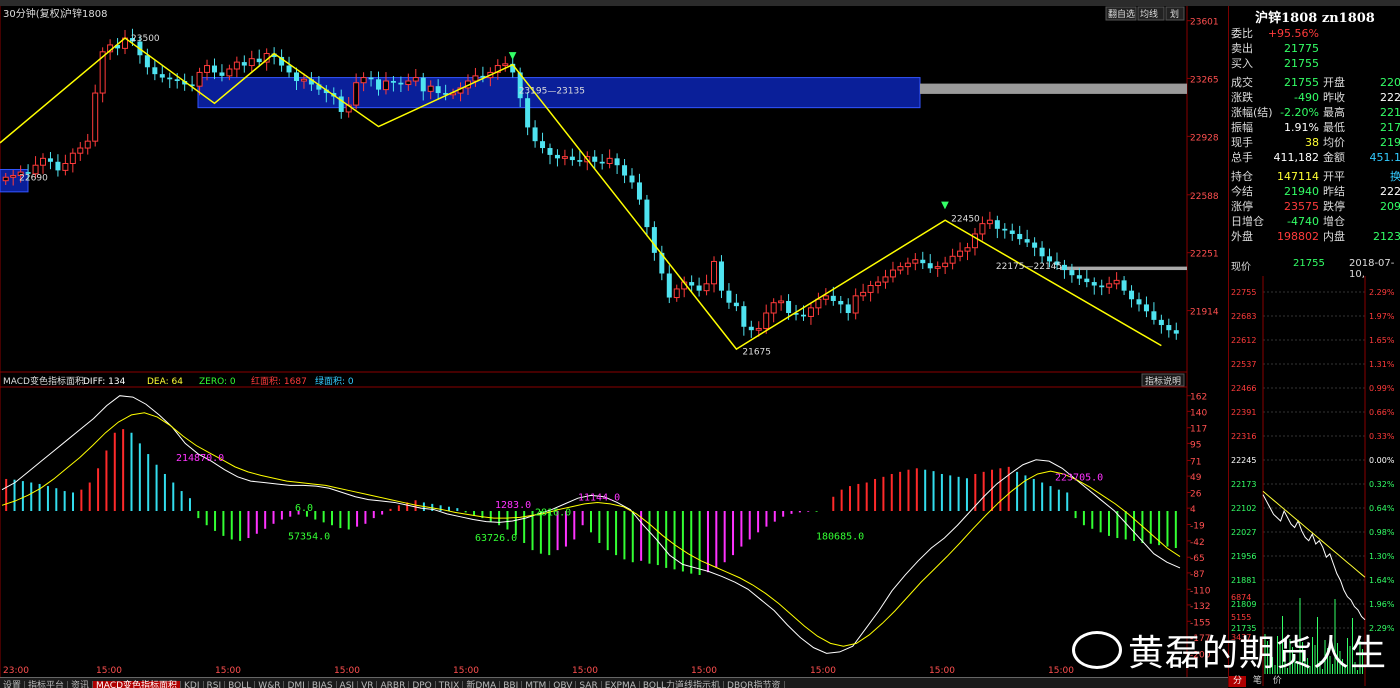 The height and width of the screenshot is (688, 1400). I want to click on macd-tick-label: 95, so click(1195, 445).